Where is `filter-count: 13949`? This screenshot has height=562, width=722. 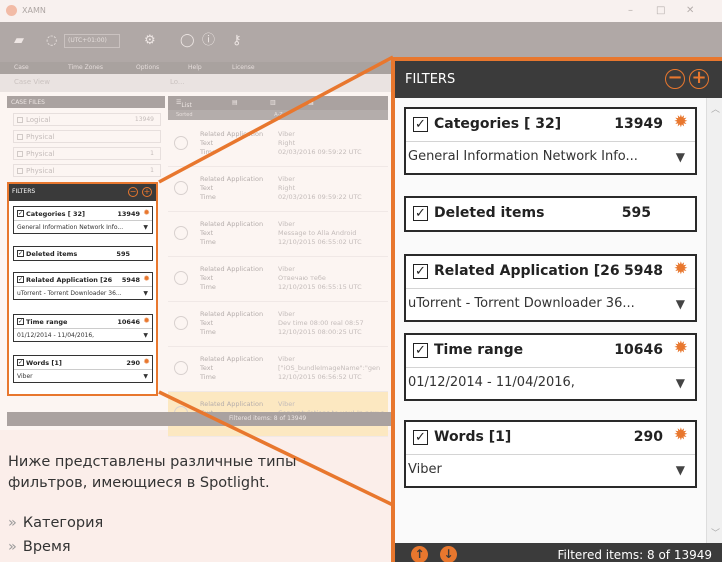 filter-count: 13949 is located at coordinates (638, 124).